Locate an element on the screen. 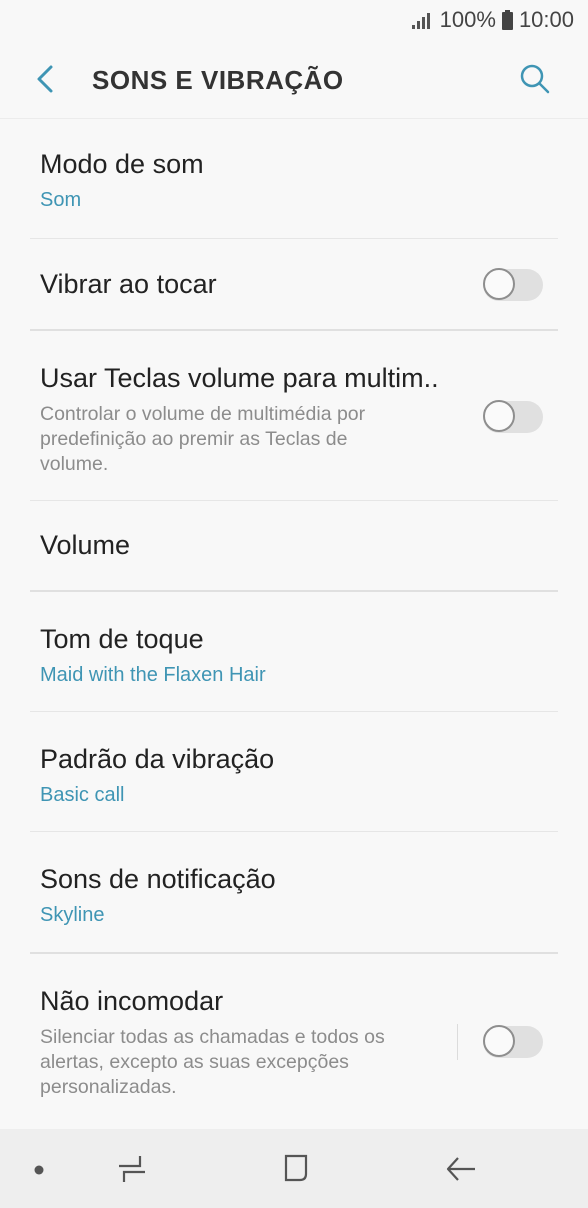 Image resolution: width=588 pixels, height=1208 pixels. recent-apps-icon is located at coordinates (132, 1169).